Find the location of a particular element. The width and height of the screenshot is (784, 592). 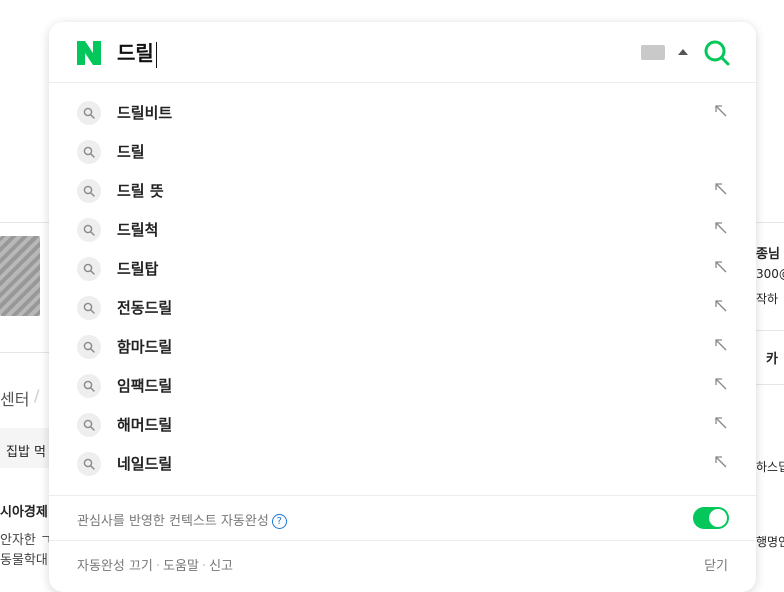

bg-text: 집밥 먹 is located at coordinates (26, 452).